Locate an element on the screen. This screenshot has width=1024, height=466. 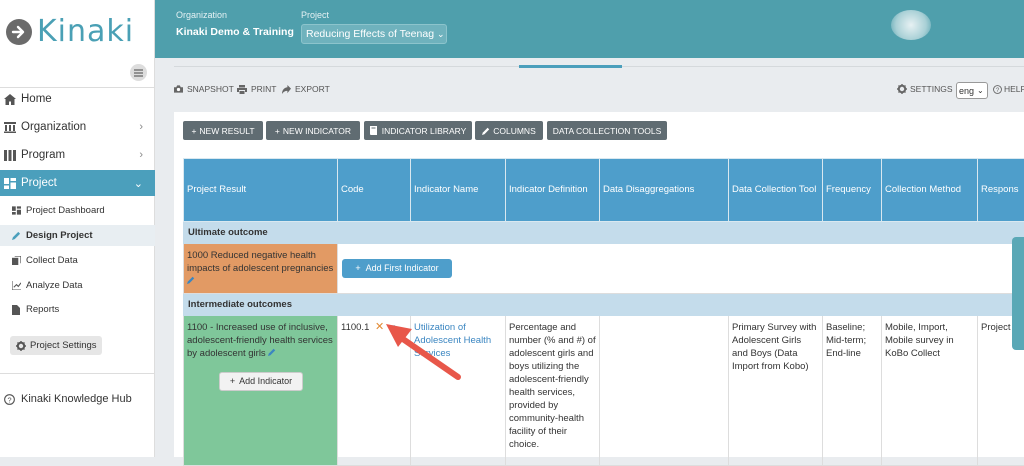
new-result-button: +NEW RESULT is located at coordinates (223, 130).